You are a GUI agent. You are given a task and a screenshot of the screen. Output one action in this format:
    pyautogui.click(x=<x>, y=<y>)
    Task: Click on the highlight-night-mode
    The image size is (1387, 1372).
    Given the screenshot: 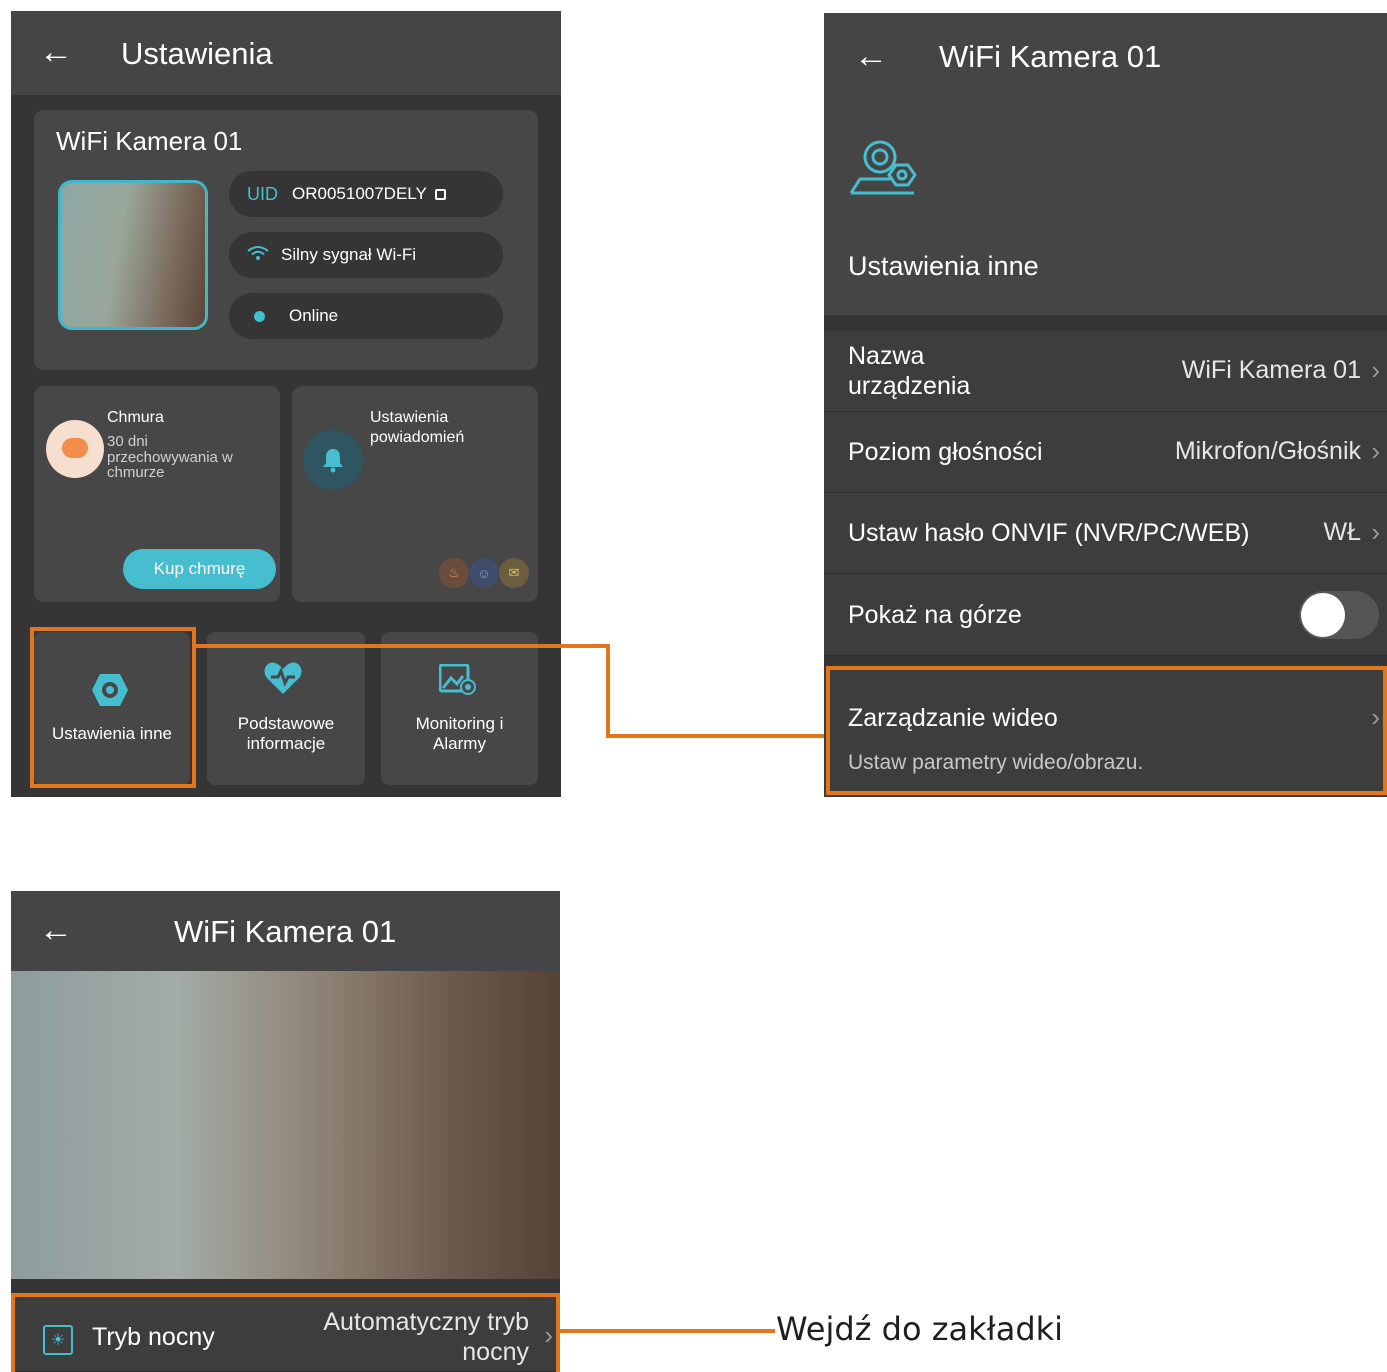 What is the action you would take?
    pyautogui.click(x=285, y=1332)
    